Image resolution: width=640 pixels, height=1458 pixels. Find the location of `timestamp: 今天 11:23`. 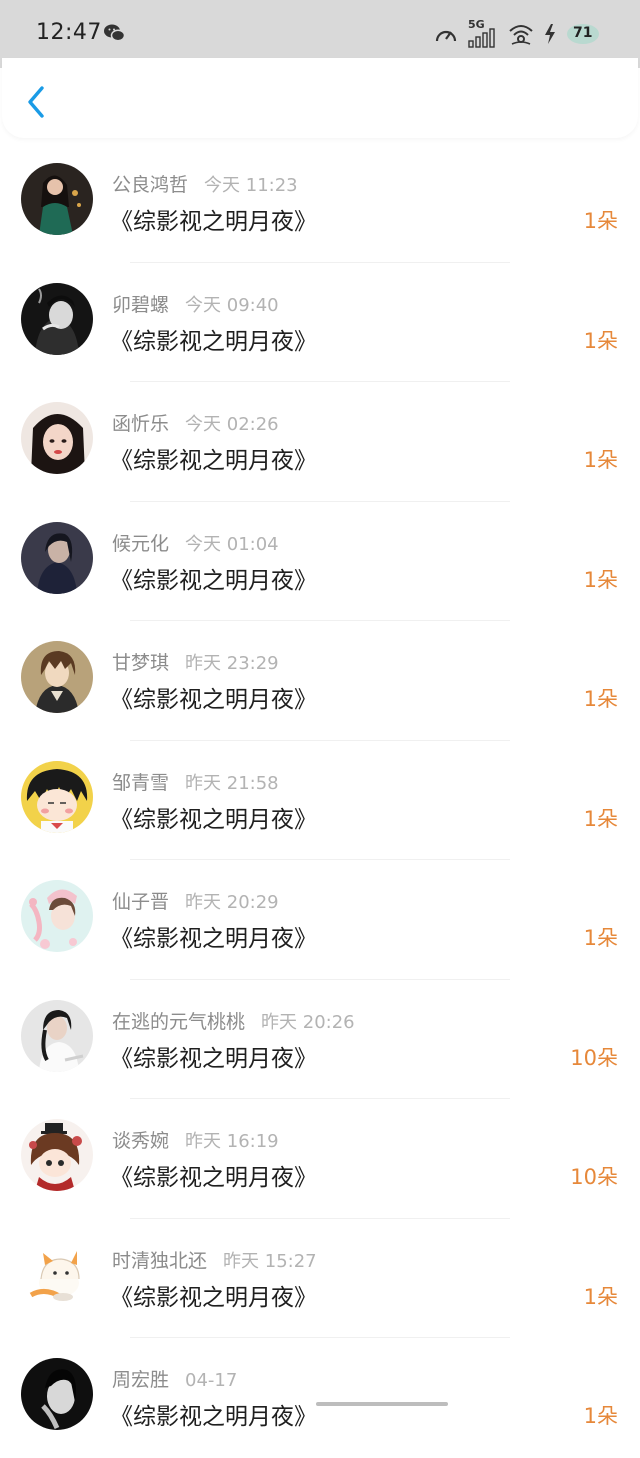

timestamp: 今天 11:23 is located at coordinates (251, 185).